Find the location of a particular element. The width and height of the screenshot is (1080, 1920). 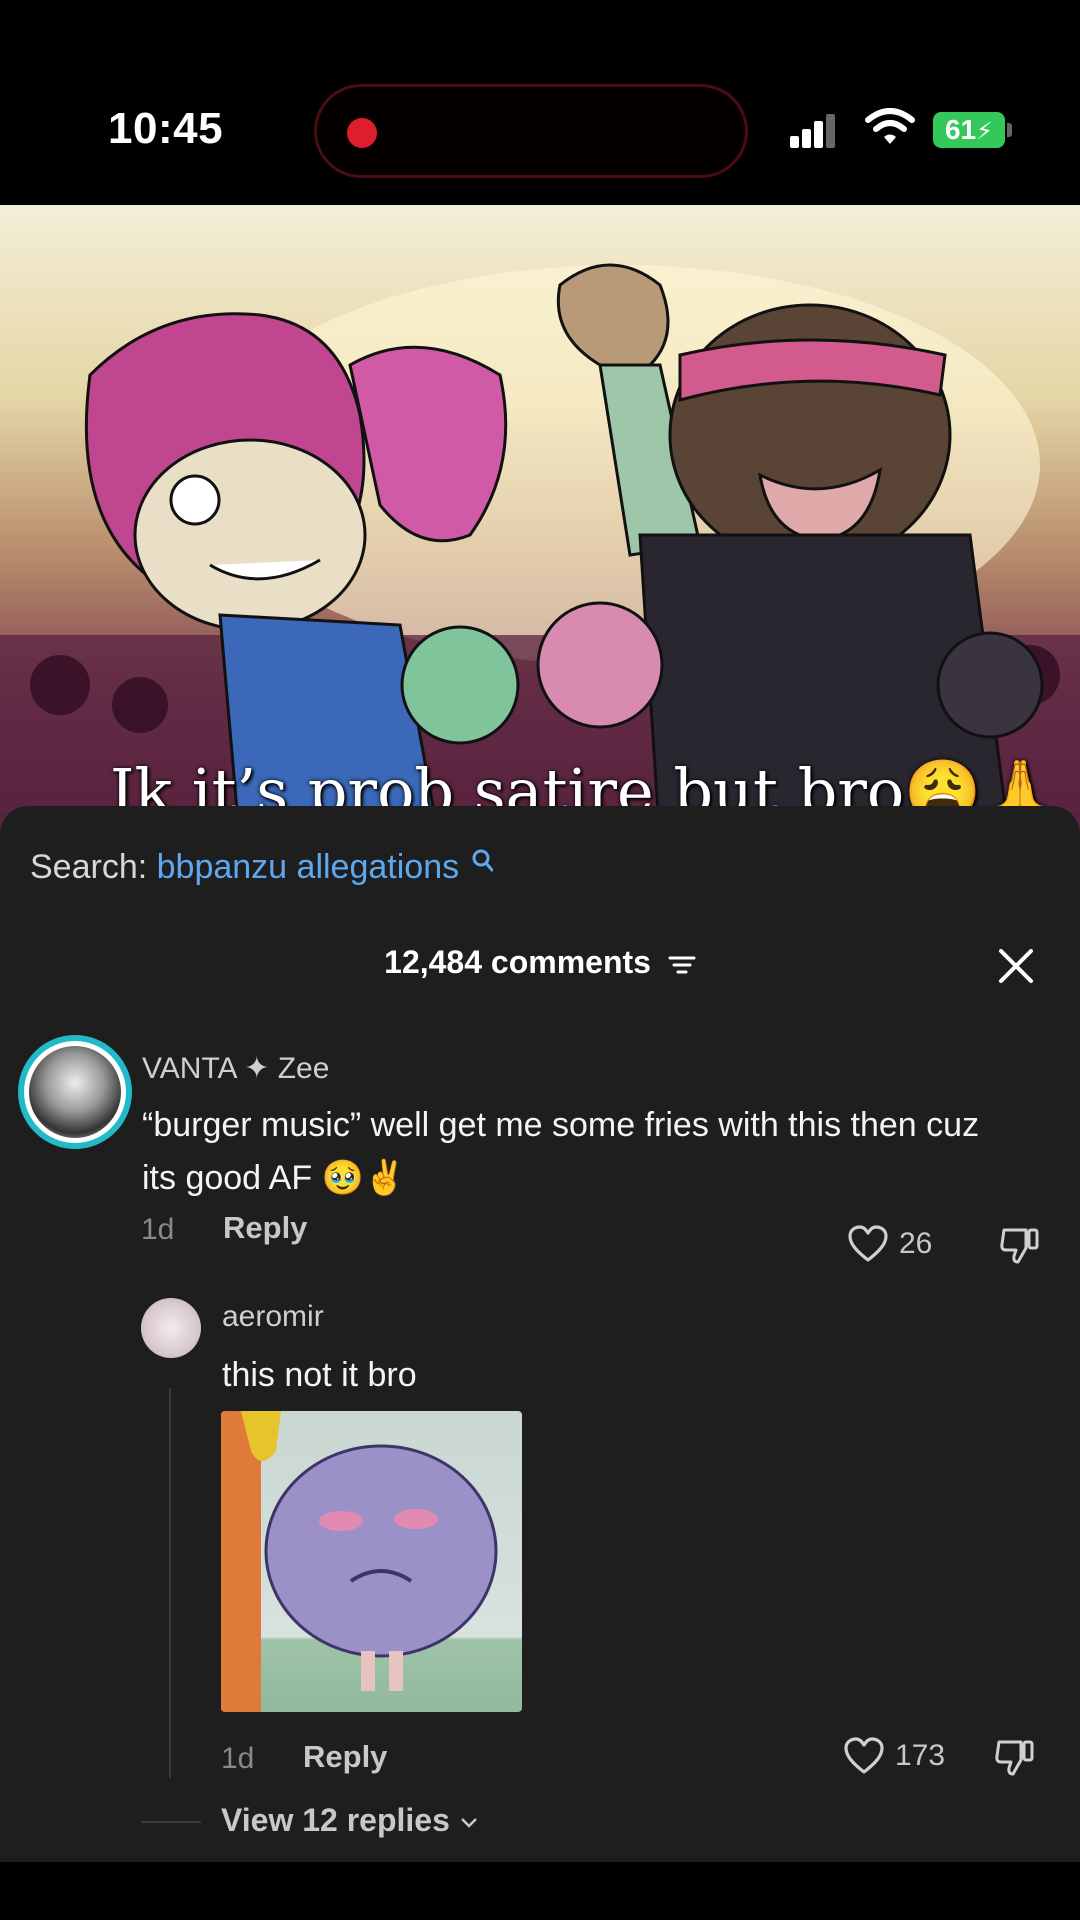

comment-username: VANTA ✦ Zee is located at coordinates (235, 1068).